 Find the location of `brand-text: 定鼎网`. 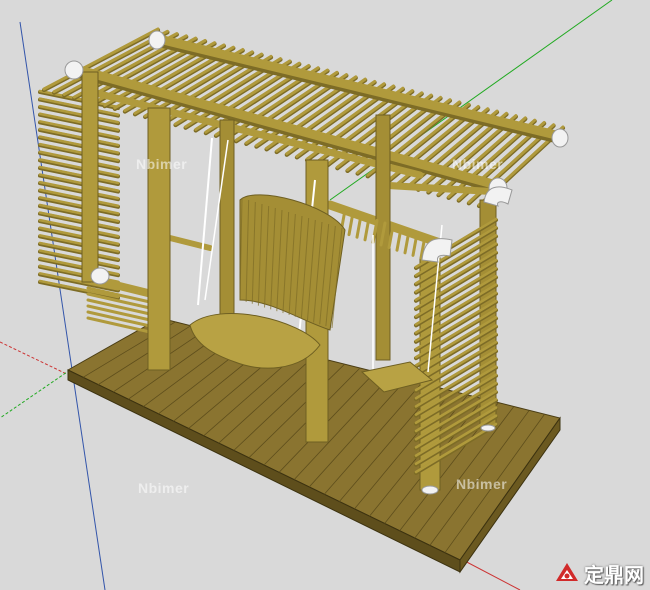

brand-text: 定鼎网 is located at coordinates (614, 575).